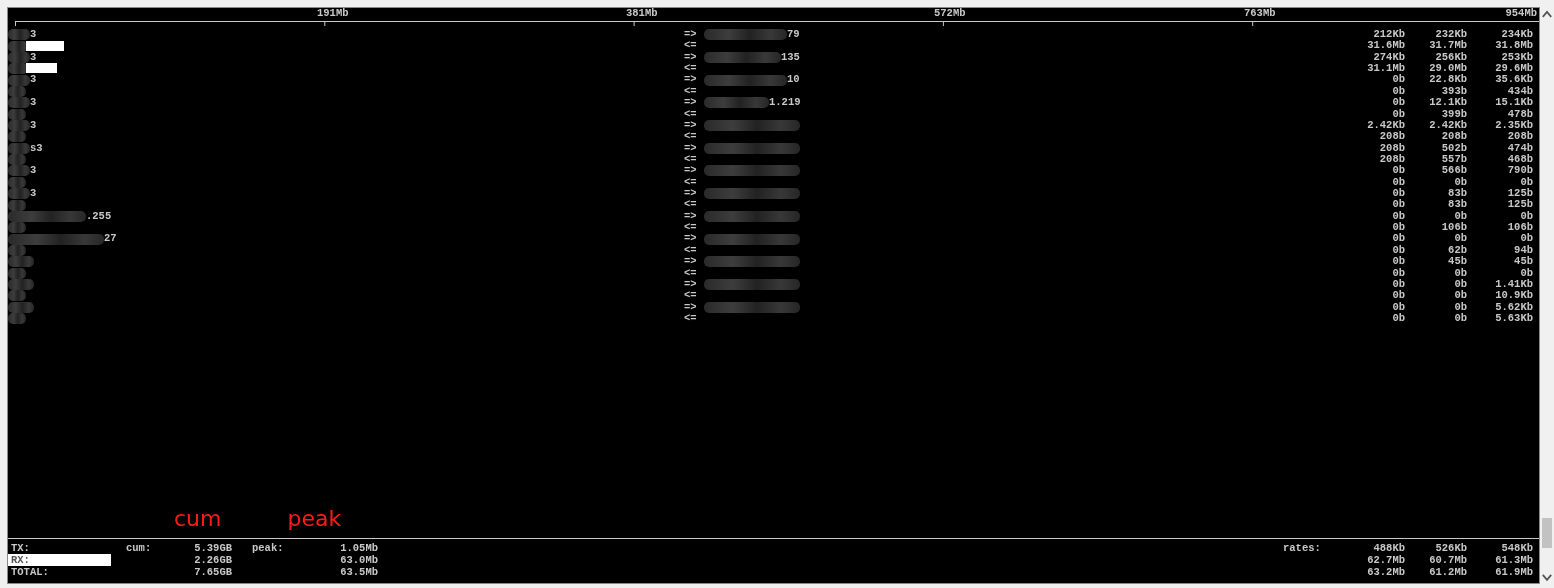 This screenshot has height=588, width=1554. I want to click on host-name: 135, so click(790, 57).